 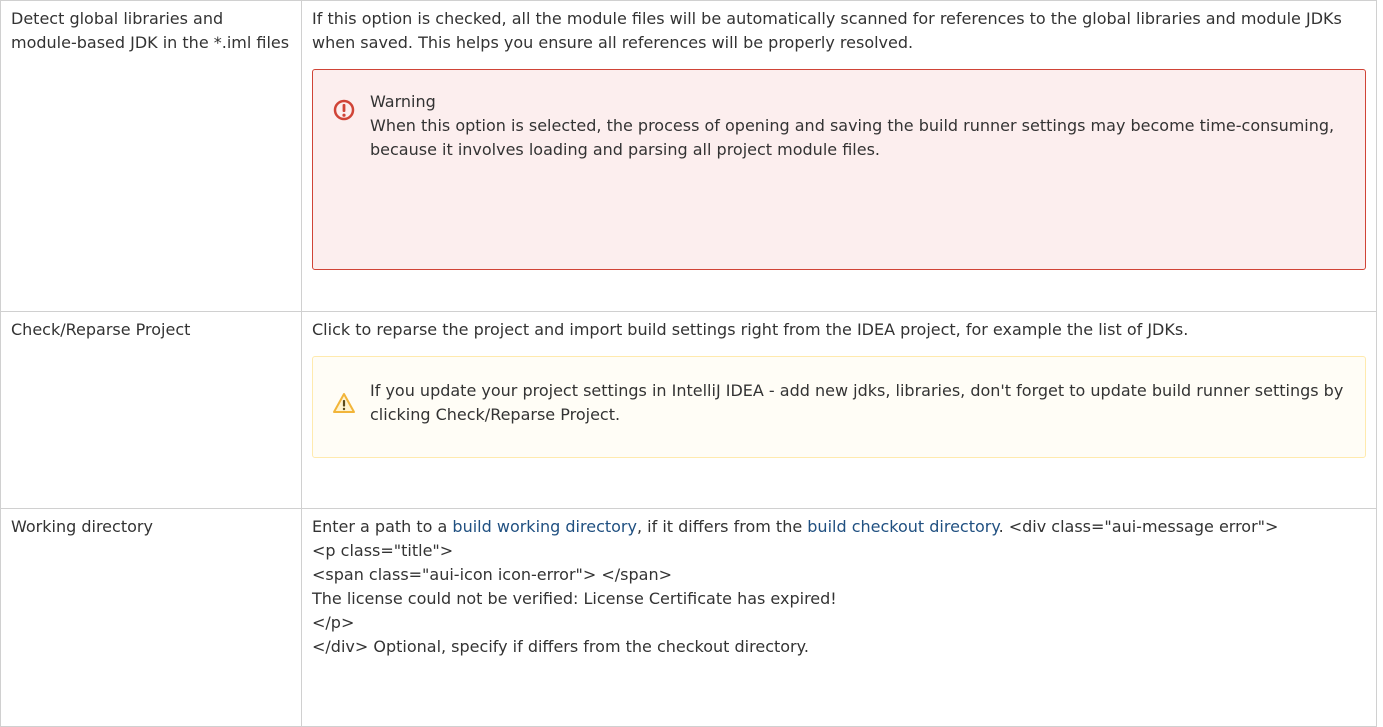 I want to click on description-text-pre: Enter a path to a, so click(x=382, y=526).